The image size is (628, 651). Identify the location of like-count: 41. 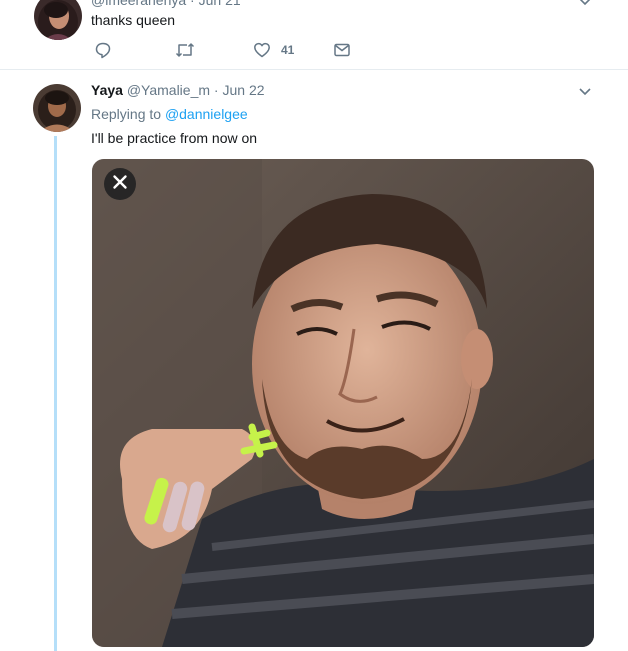
(288, 50).